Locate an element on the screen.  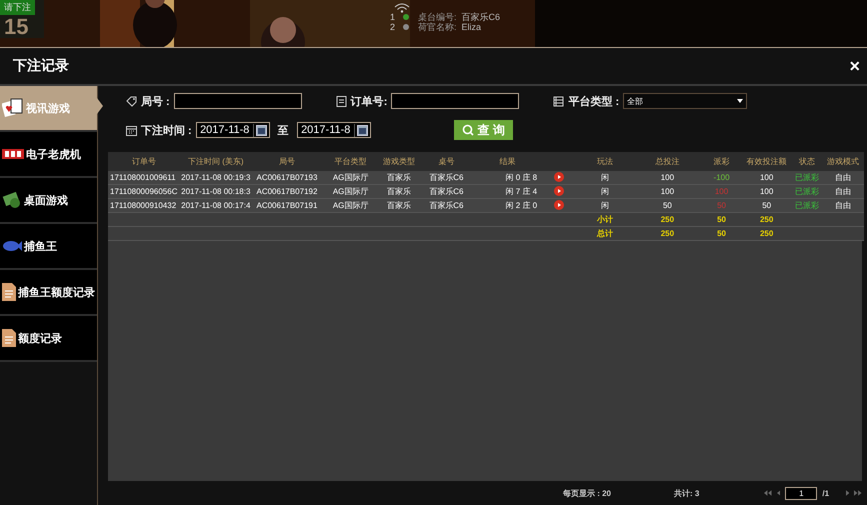
total-count: 共计: 3 is located at coordinates (687, 493).